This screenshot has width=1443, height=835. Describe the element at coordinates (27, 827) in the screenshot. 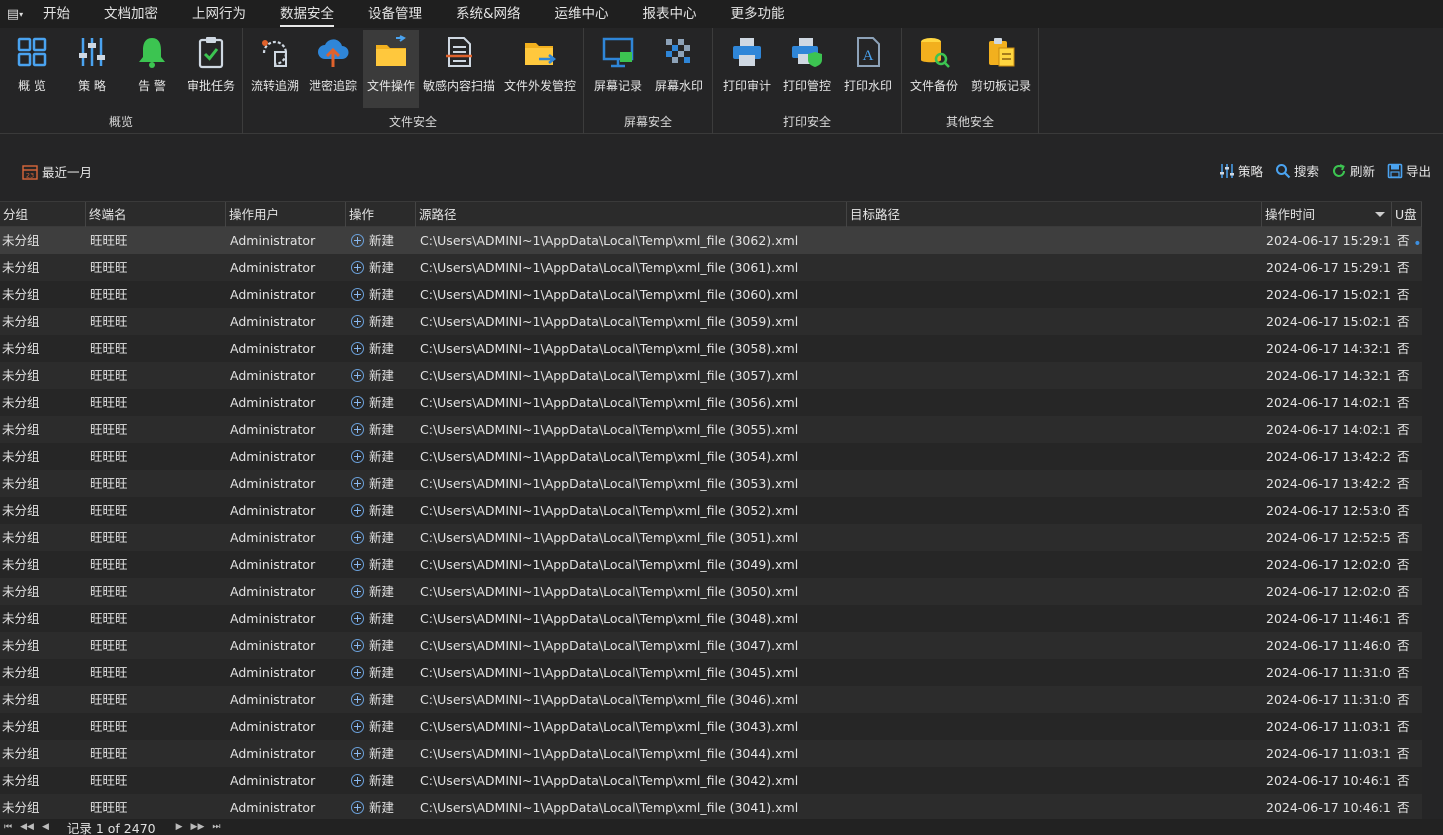

I see `prev-page-fast-icon: ◀◀` at that location.